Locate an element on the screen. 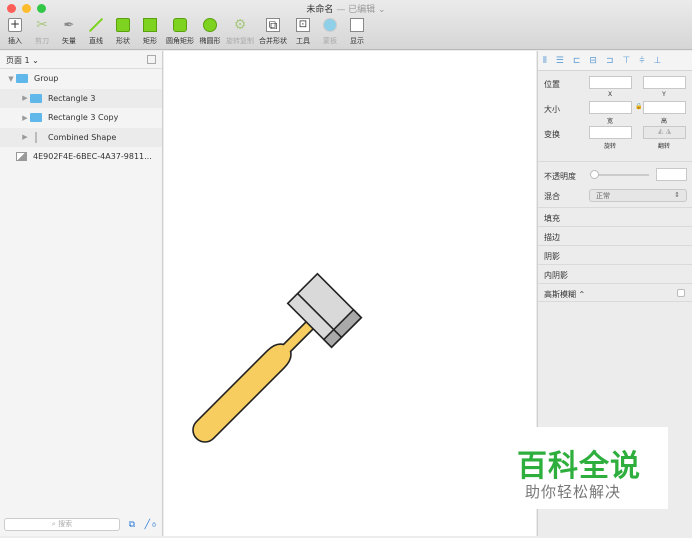  opacity-slider-knob is located at coordinates (594, 174).